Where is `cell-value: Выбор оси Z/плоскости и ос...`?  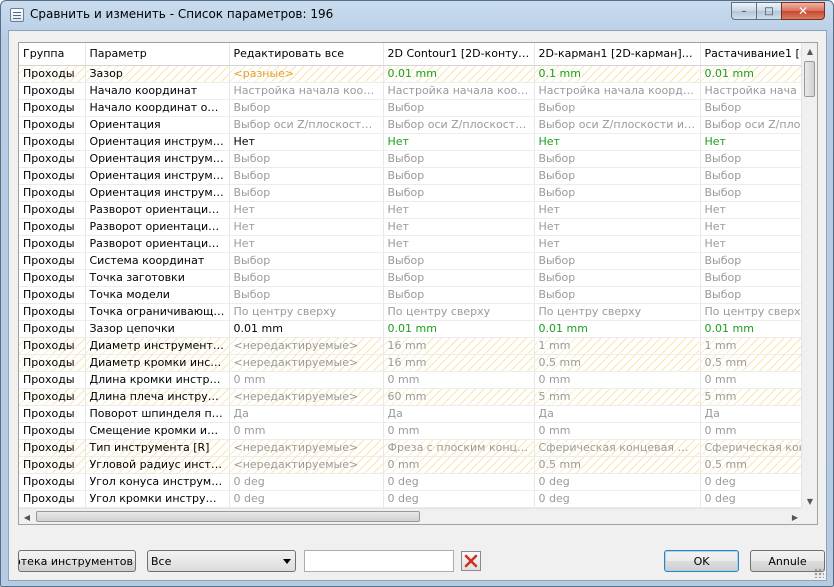 cell-value: Выбор оси Z/плоскости и ос... is located at coordinates (617, 125).